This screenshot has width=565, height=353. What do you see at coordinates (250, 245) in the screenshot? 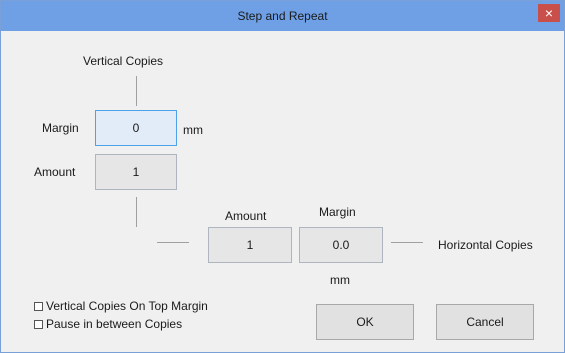
I see `horizontal-amount-input: 1` at bounding box center [250, 245].